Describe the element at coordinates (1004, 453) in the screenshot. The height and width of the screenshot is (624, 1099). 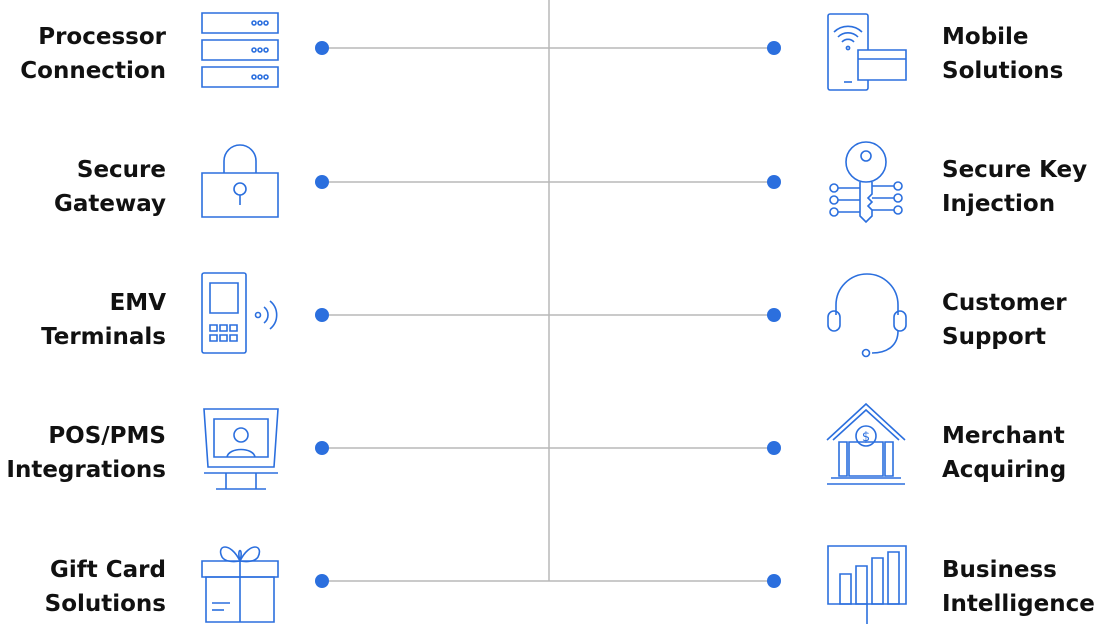
I see `label-merchant-acquiring: Merchant Acquiring` at that location.